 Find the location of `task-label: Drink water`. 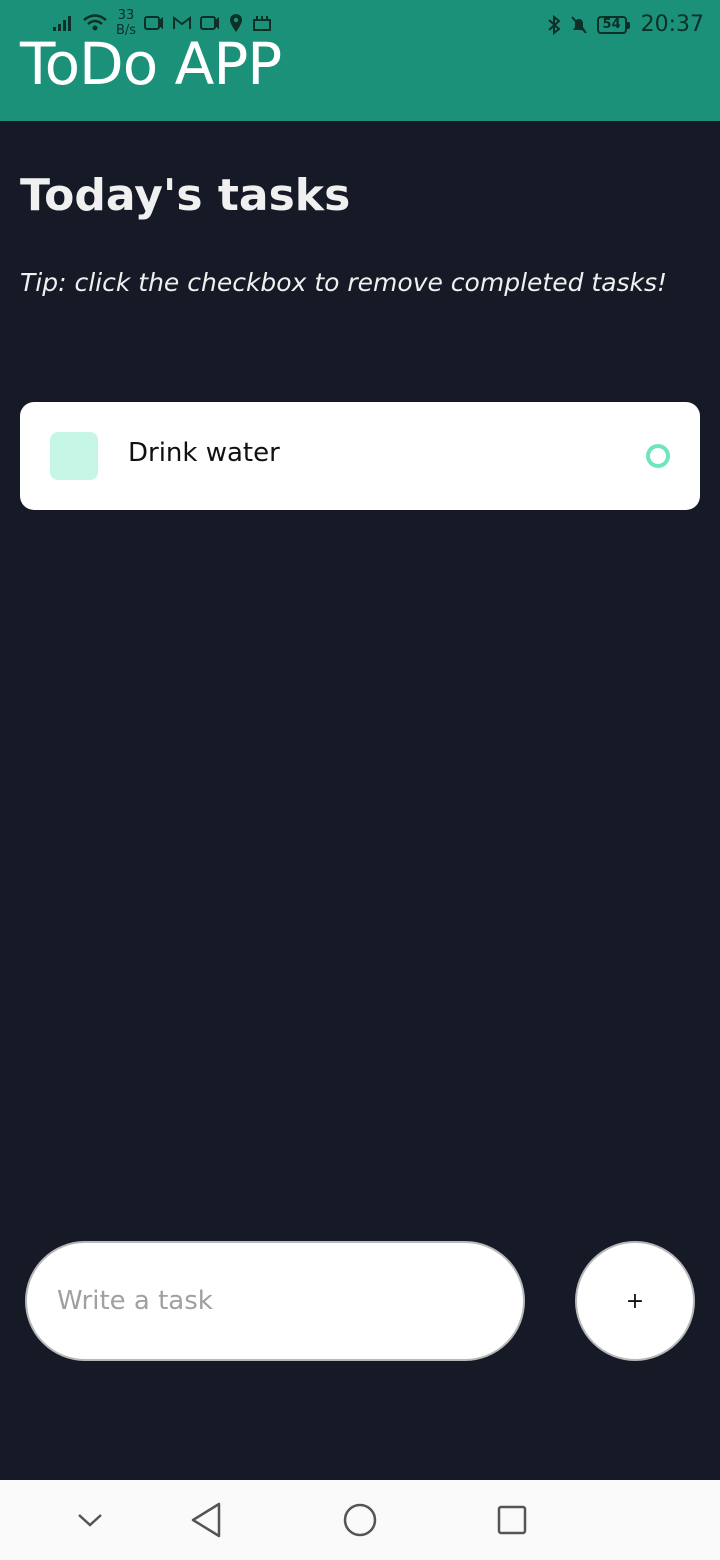

task-label: Drink water is located at coordinates (204, 453).